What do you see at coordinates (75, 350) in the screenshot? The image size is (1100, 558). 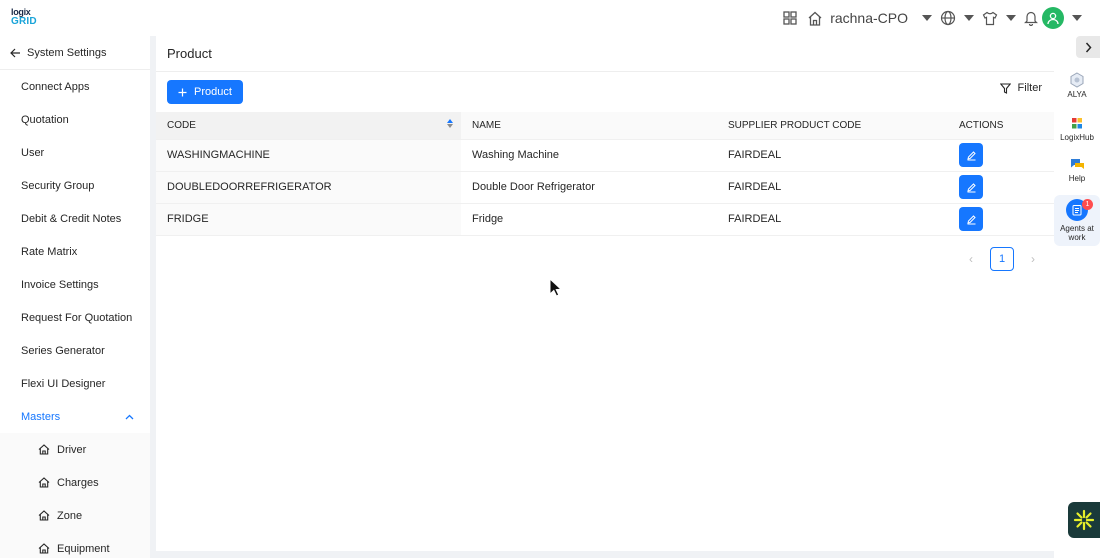 I see `sidebar-item-series-generator: Series Generator` at bounding box center [75, 350].